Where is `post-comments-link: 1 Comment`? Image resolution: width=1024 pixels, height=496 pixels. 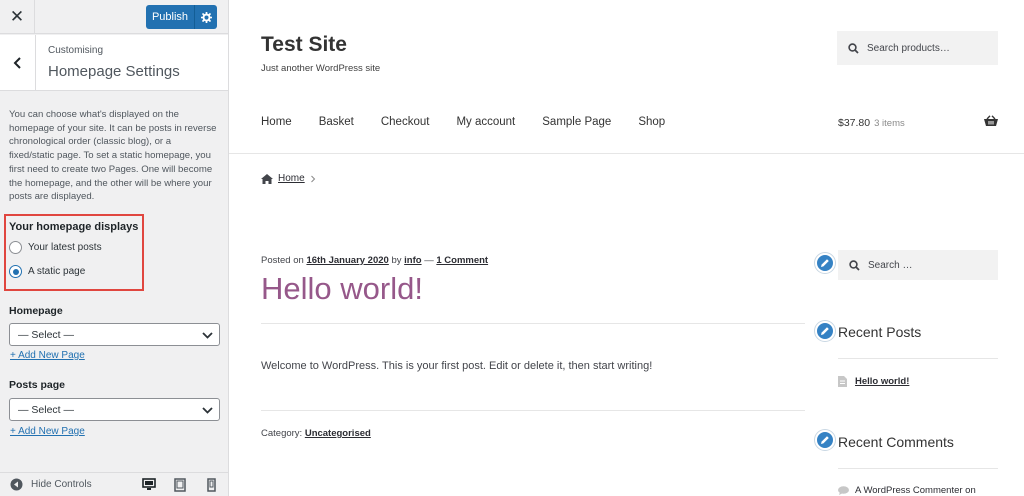
post-comments-link: 1 Comment is located at coordinates (462, 260).